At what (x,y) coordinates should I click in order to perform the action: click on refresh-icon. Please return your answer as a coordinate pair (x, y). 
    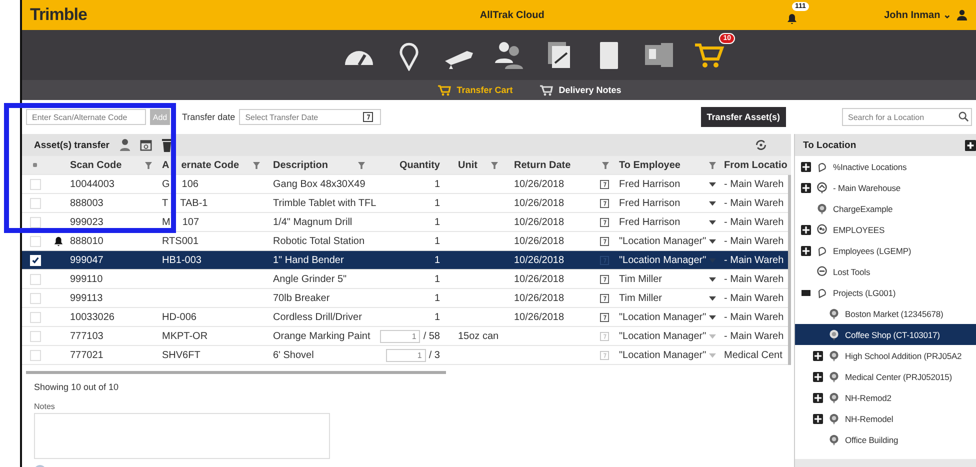
    Looking at the image, I should click on (761, 145).